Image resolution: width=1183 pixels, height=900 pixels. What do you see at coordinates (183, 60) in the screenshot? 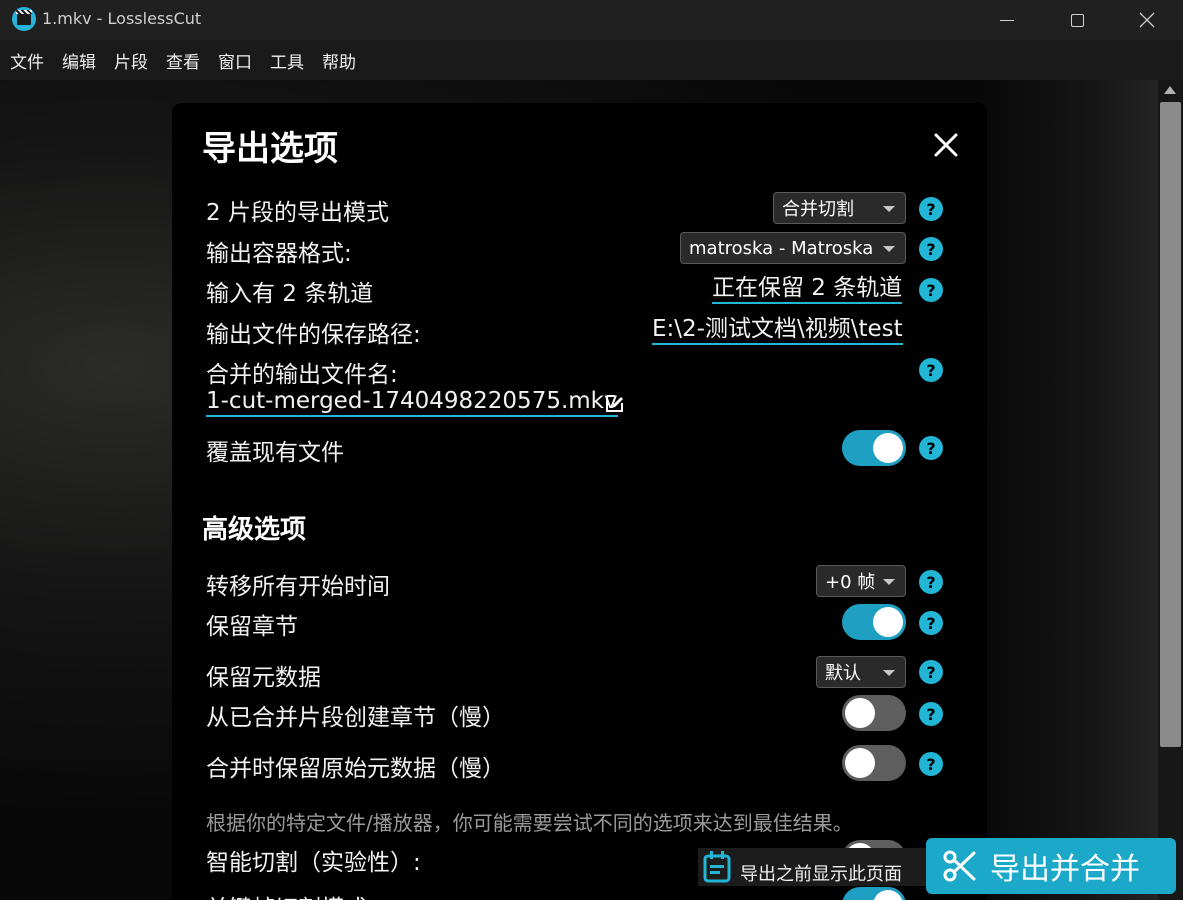
I see `menu-view: 查看` at bounding box center [183, 60].